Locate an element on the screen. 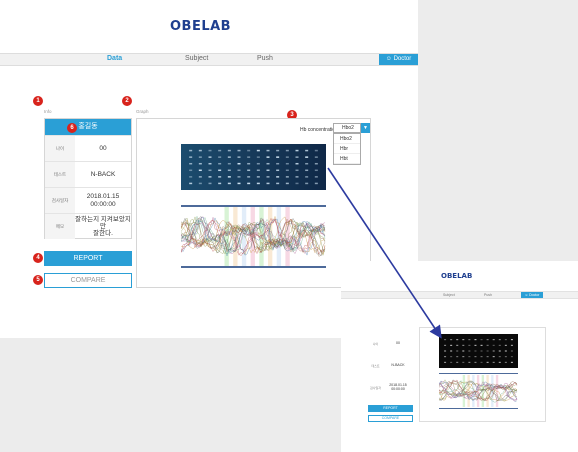 The image size is (578, 452). hb-options-list: Hbo2 Hbr Hbt is located at coordinates (347, 149).